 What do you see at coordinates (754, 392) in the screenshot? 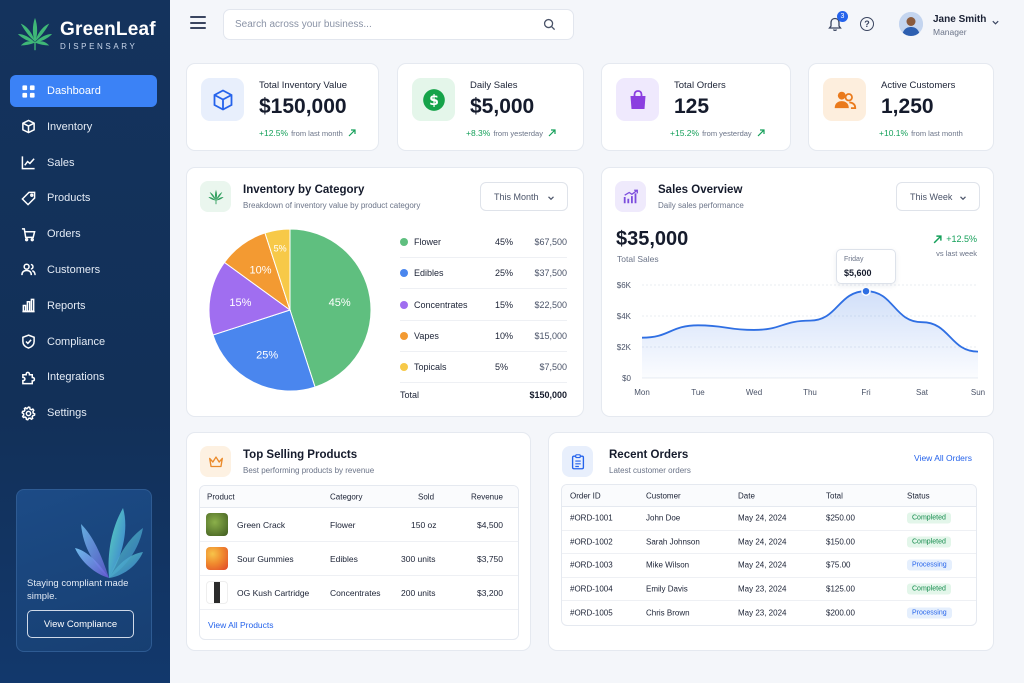
I see `x-tick-label: Wed` at bounding box center [754, 392].